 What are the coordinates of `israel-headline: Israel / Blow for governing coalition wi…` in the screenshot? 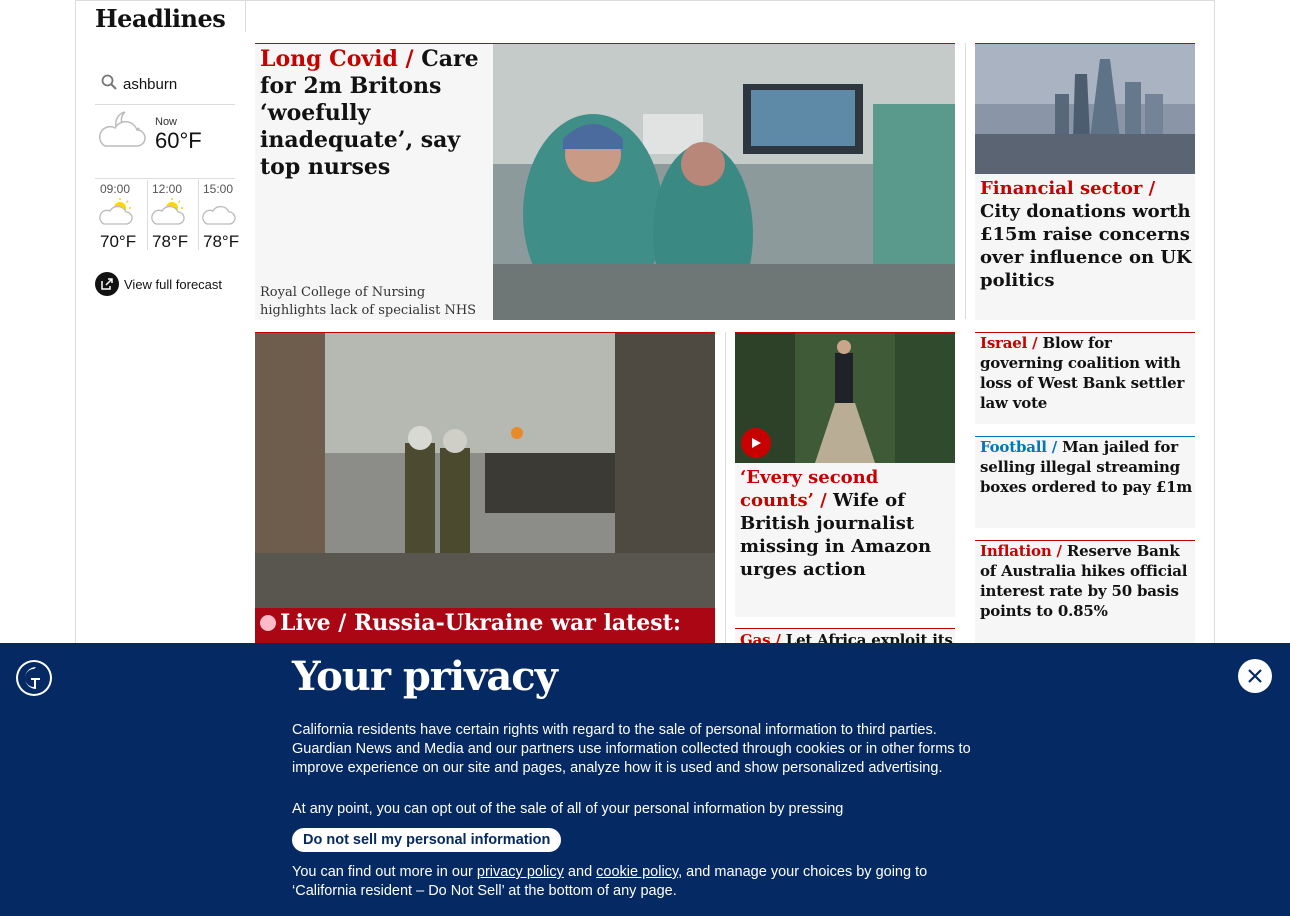 It's located at (1086, 373).